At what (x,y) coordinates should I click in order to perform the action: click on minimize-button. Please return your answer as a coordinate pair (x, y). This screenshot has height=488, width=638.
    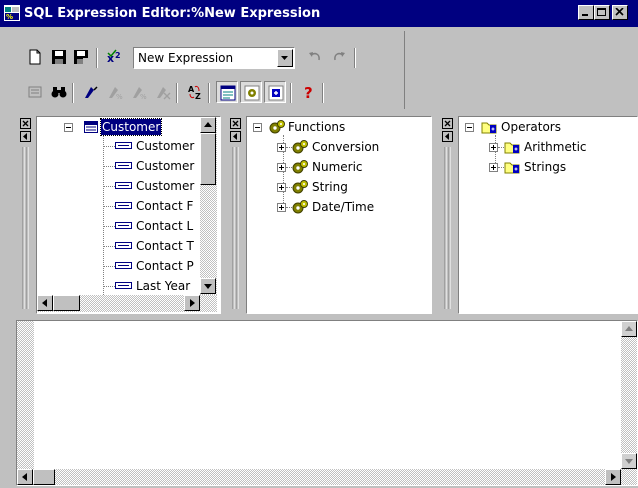
    Looking at the image, I should click on (586, 12).